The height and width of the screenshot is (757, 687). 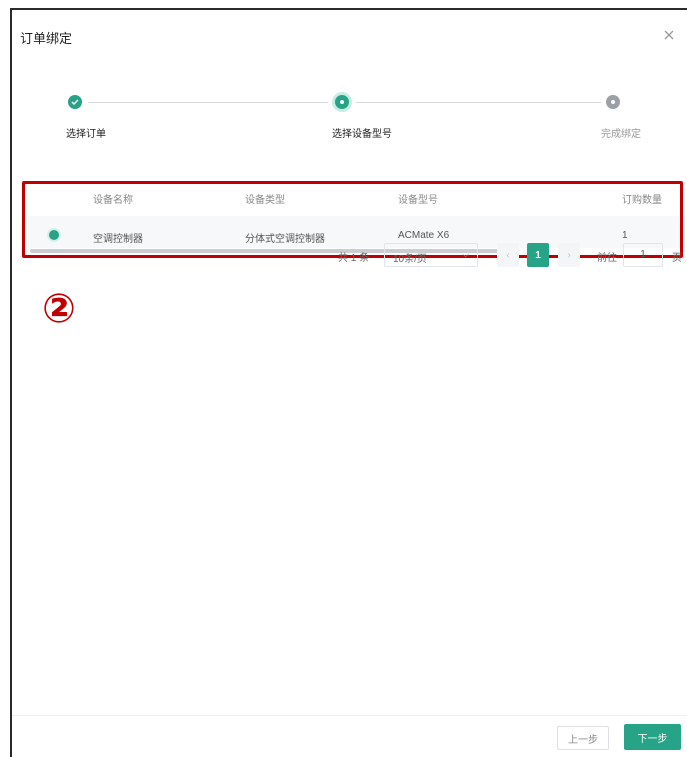 I want to click on page-number-current: 1, so click(x=538, y=255).